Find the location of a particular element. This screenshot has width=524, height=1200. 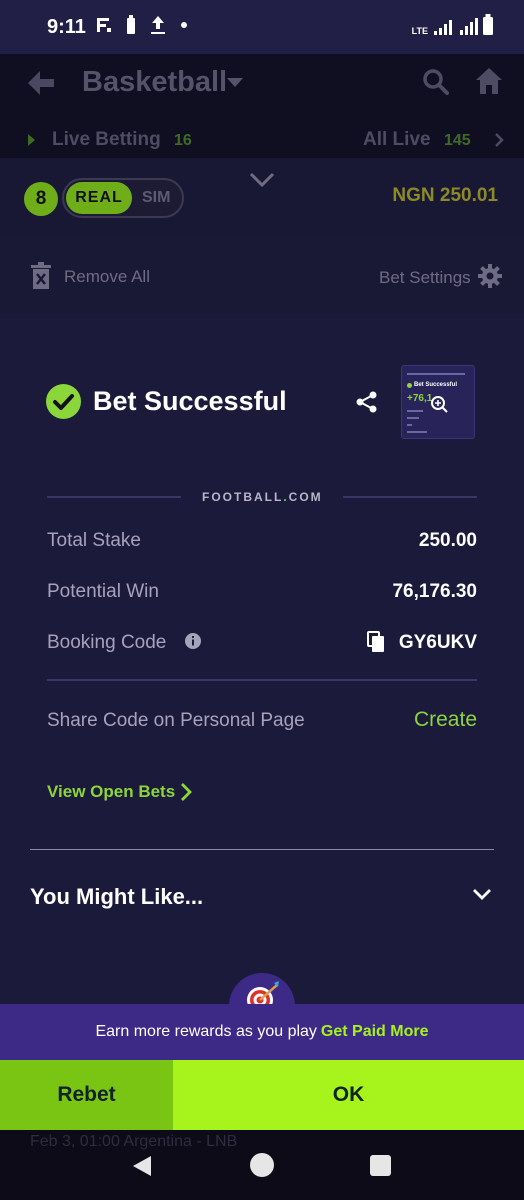

thumb-title: Bet Successful is located at coordinates (436, 385).